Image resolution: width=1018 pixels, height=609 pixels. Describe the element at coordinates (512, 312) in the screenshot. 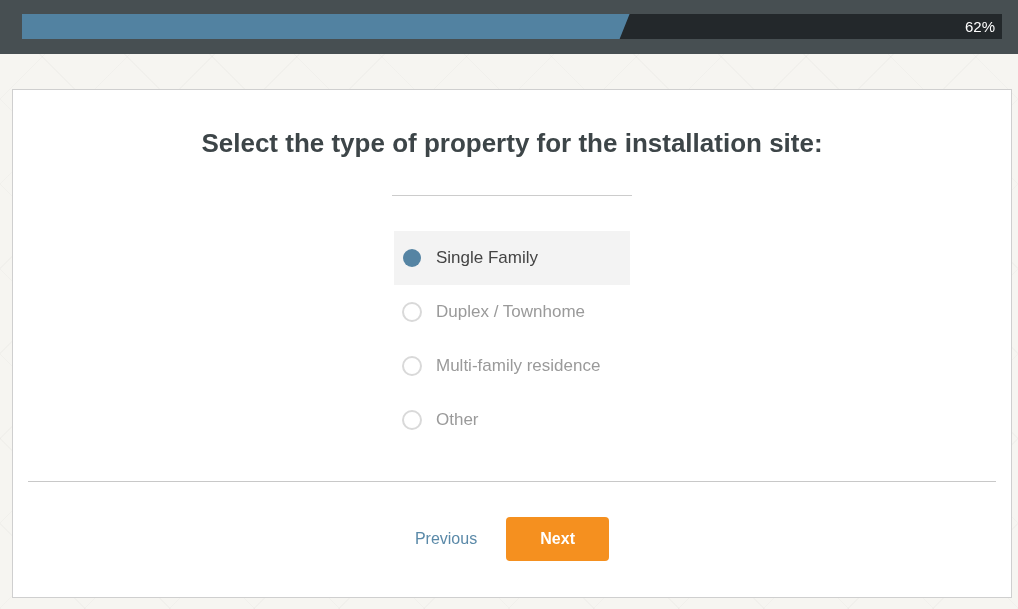

I see `radio-option: Duplex / Townhome` at that location.